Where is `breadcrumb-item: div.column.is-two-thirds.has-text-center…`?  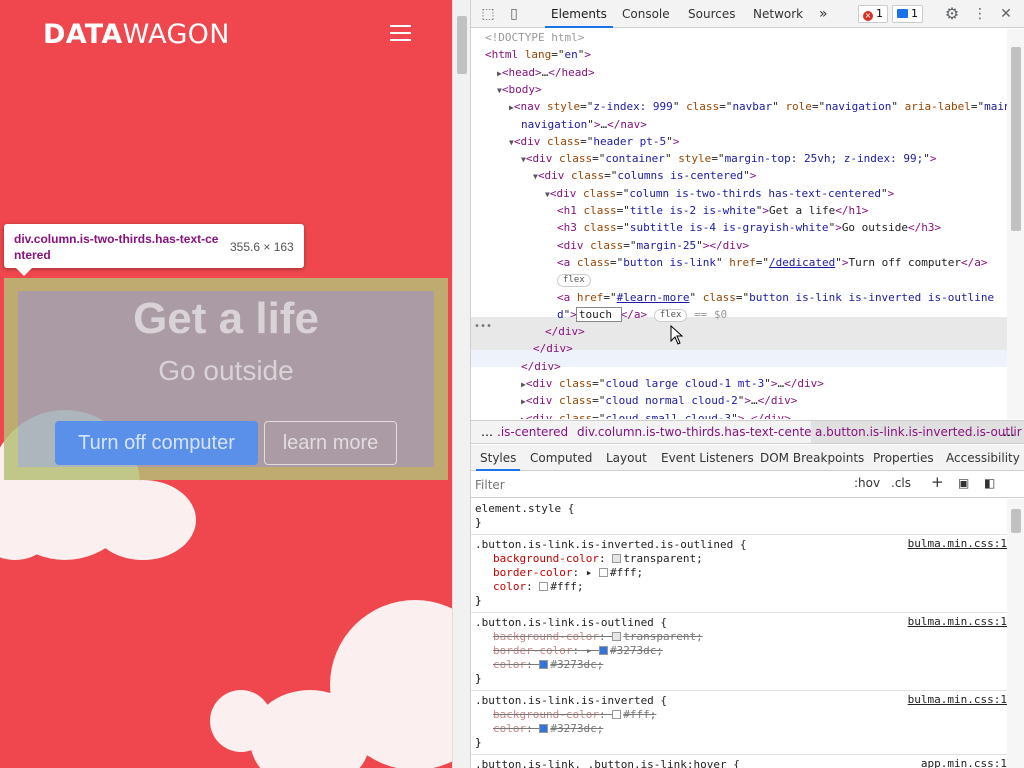
breadcrumb-item: div.column.is-two-thirds.has-text-center… is located at coordinates (704, 432).